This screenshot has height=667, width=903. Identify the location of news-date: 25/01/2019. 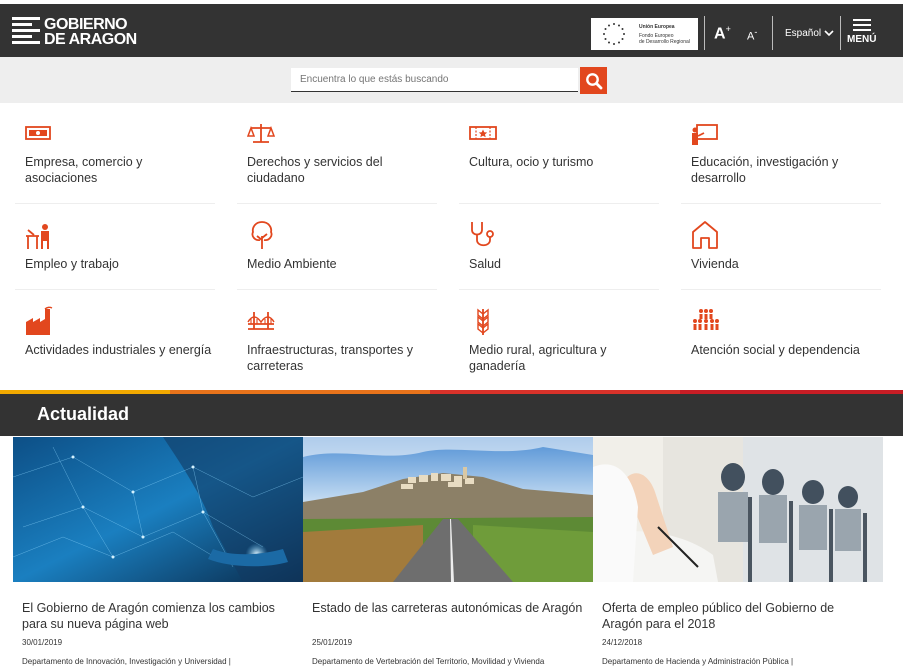
(332, 642).